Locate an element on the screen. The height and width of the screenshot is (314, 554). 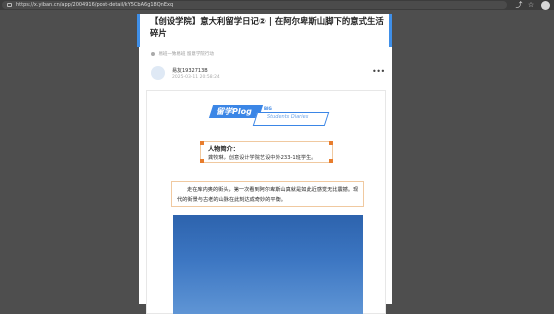
profile-text: 龚牧琳，创意设计学院艺设中外233-1班学生。 is located at coordinates (262, 158).